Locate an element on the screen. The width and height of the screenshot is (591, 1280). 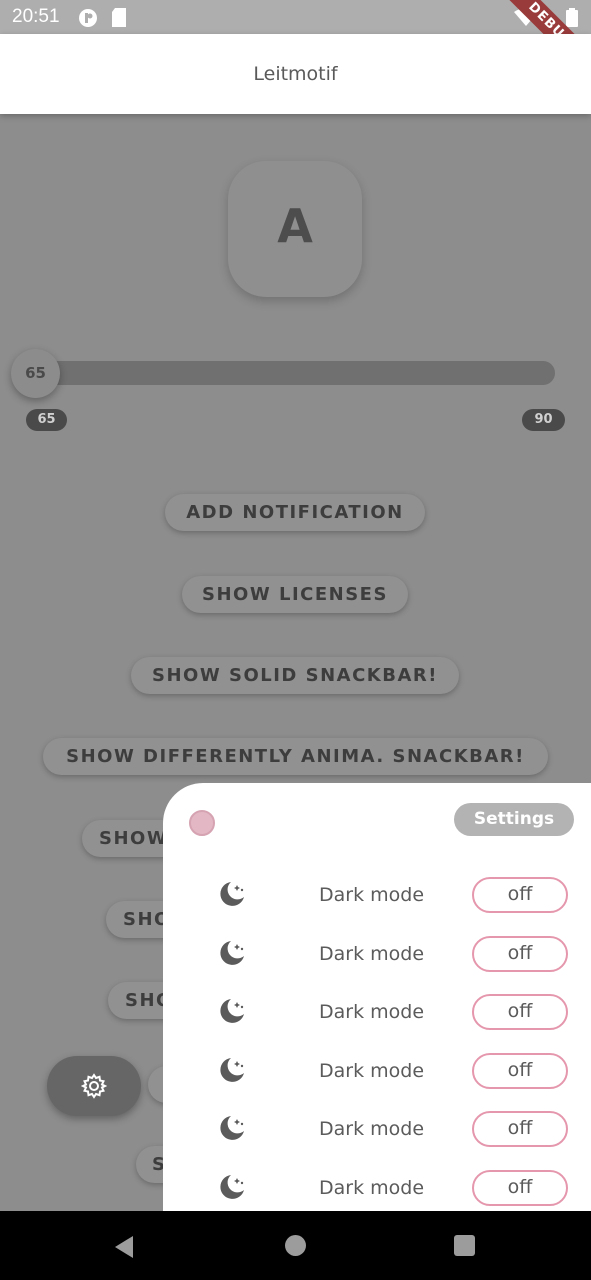
home-icon is located at coordinates (295, 1245).